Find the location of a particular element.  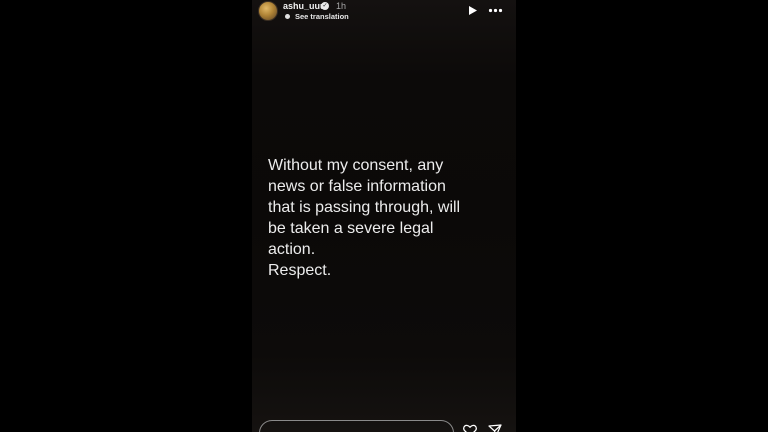

see-translation-link: See translation is located at coordinates (322, 16).